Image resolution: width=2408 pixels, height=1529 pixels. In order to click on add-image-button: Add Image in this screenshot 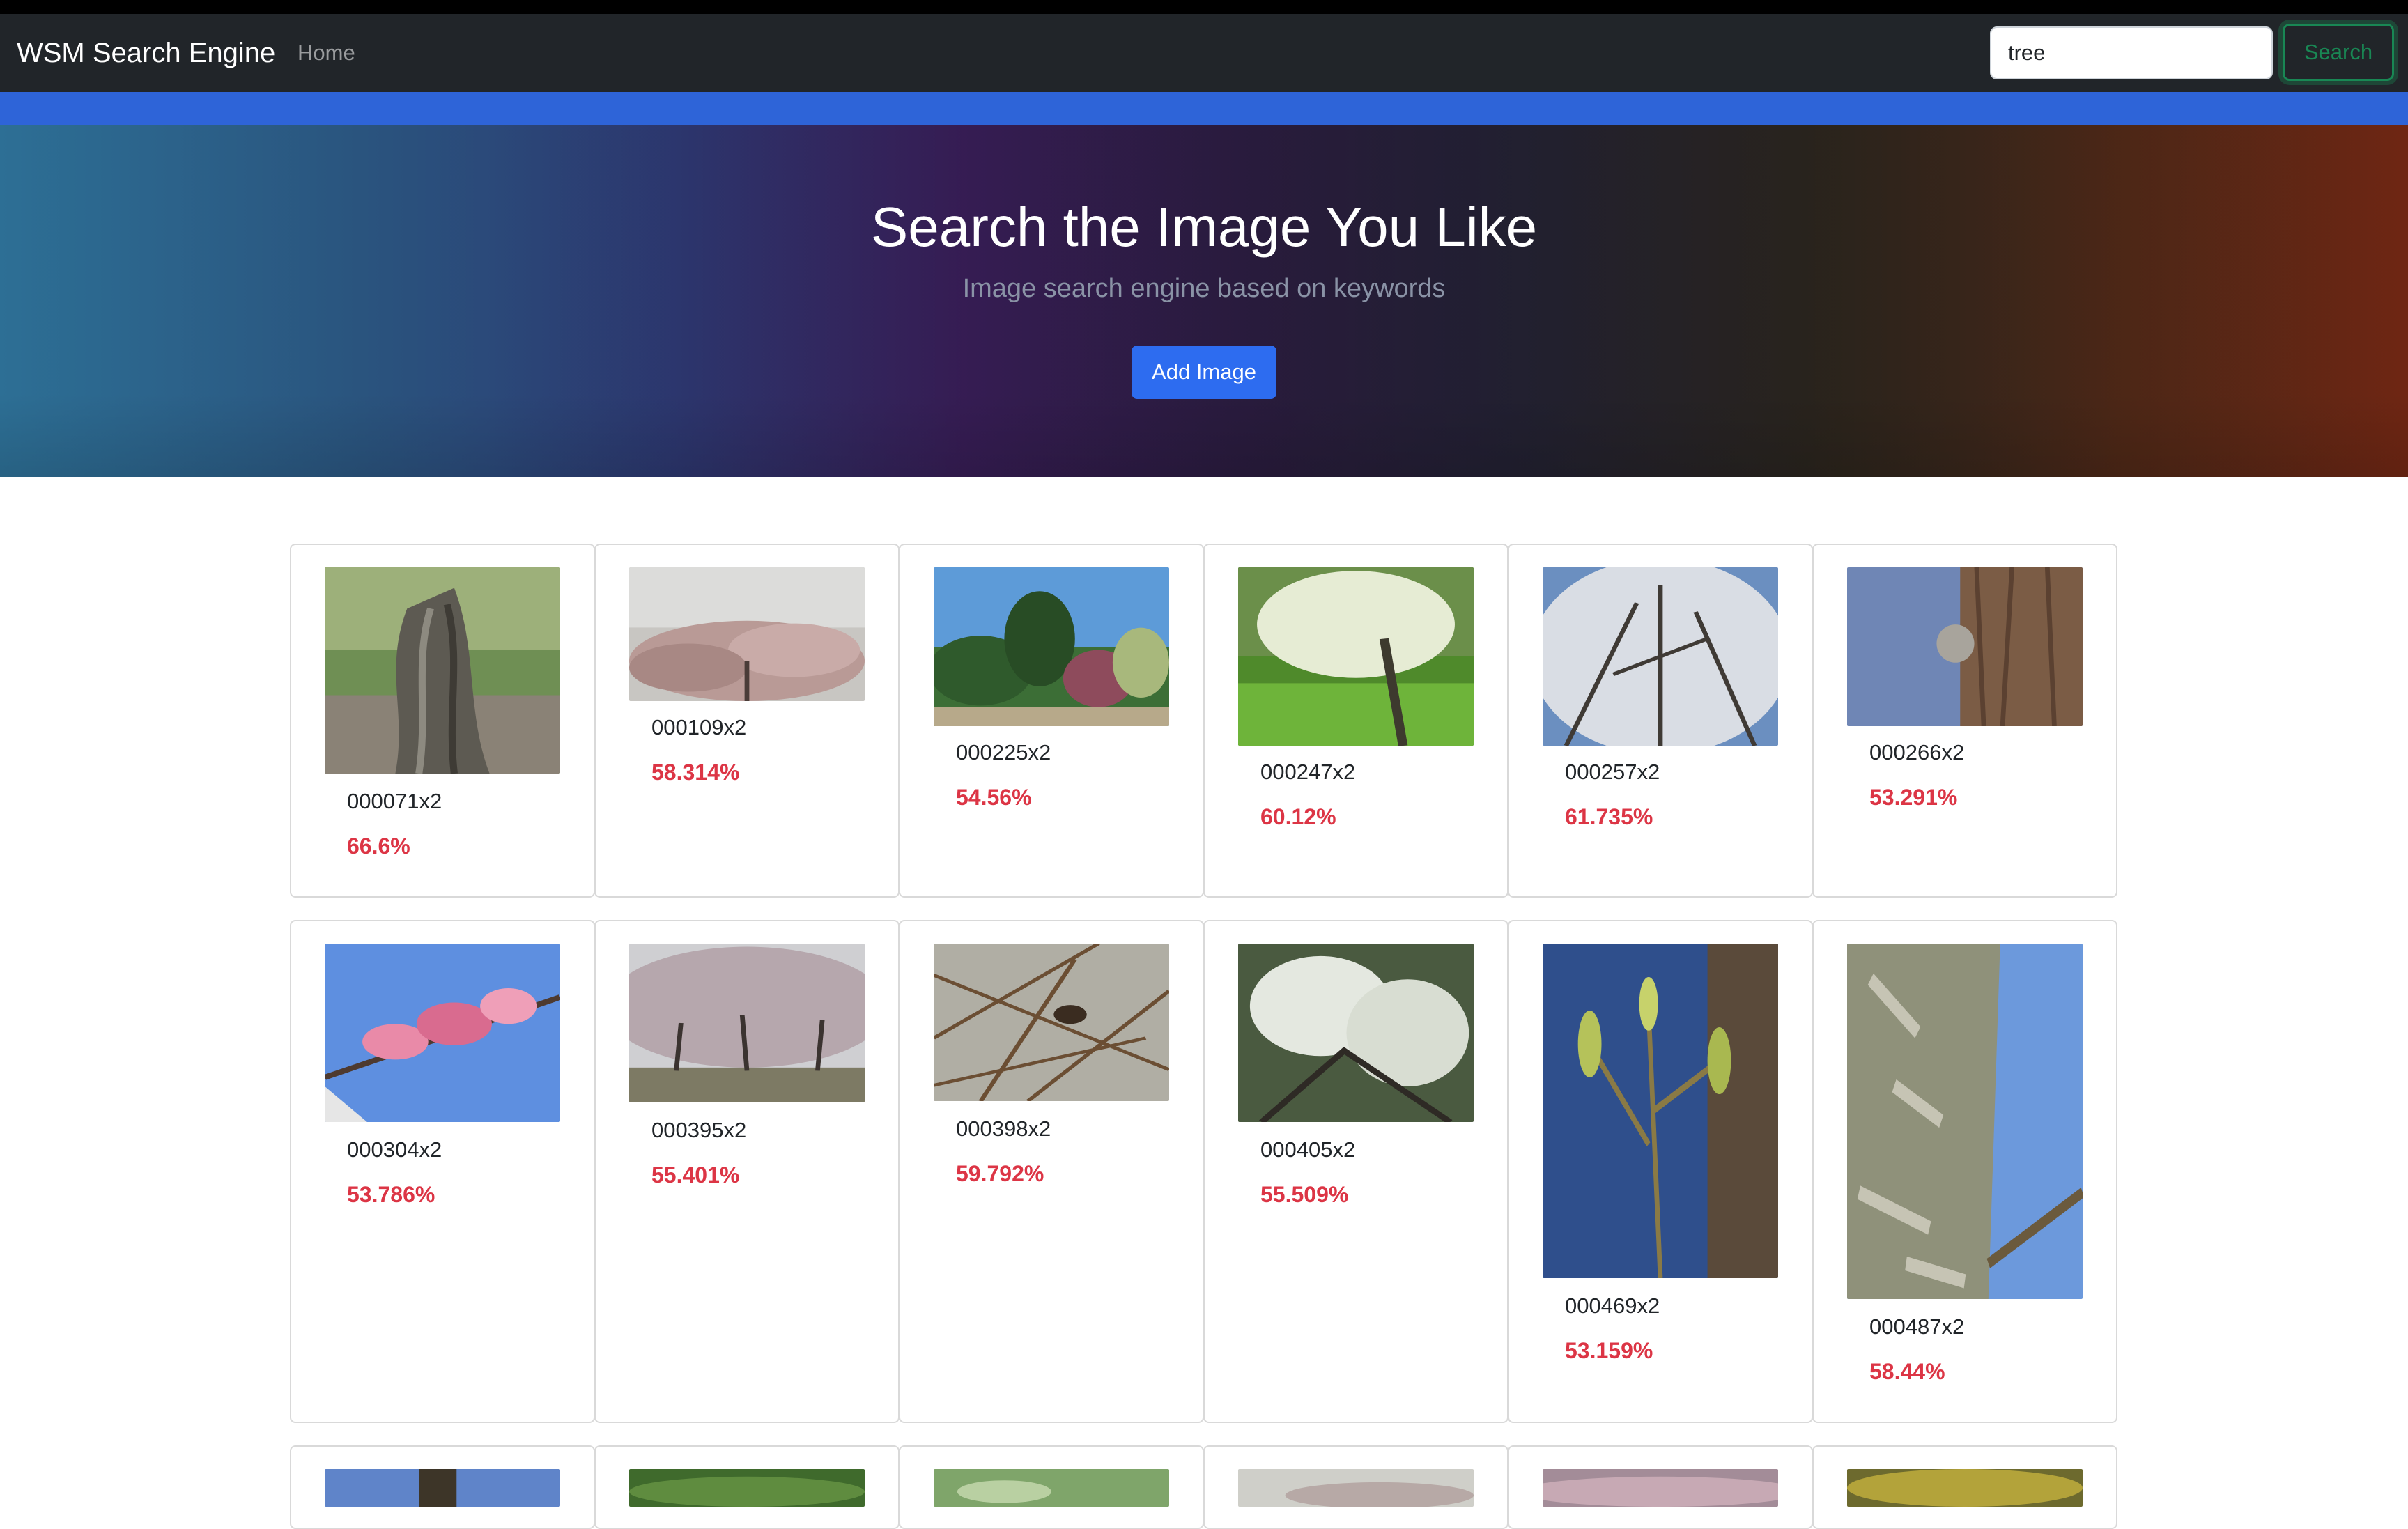, I will do `click(1204, 372)`.